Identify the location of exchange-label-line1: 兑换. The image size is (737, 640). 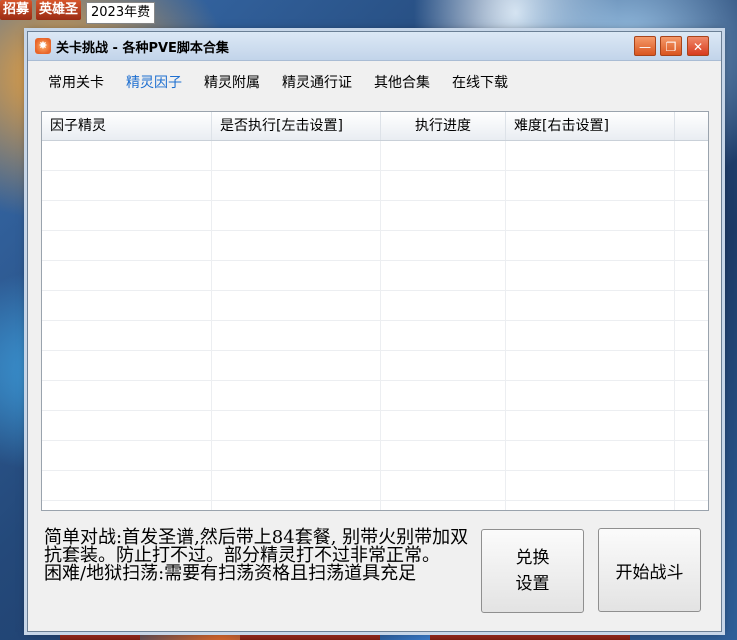
(532, 558).